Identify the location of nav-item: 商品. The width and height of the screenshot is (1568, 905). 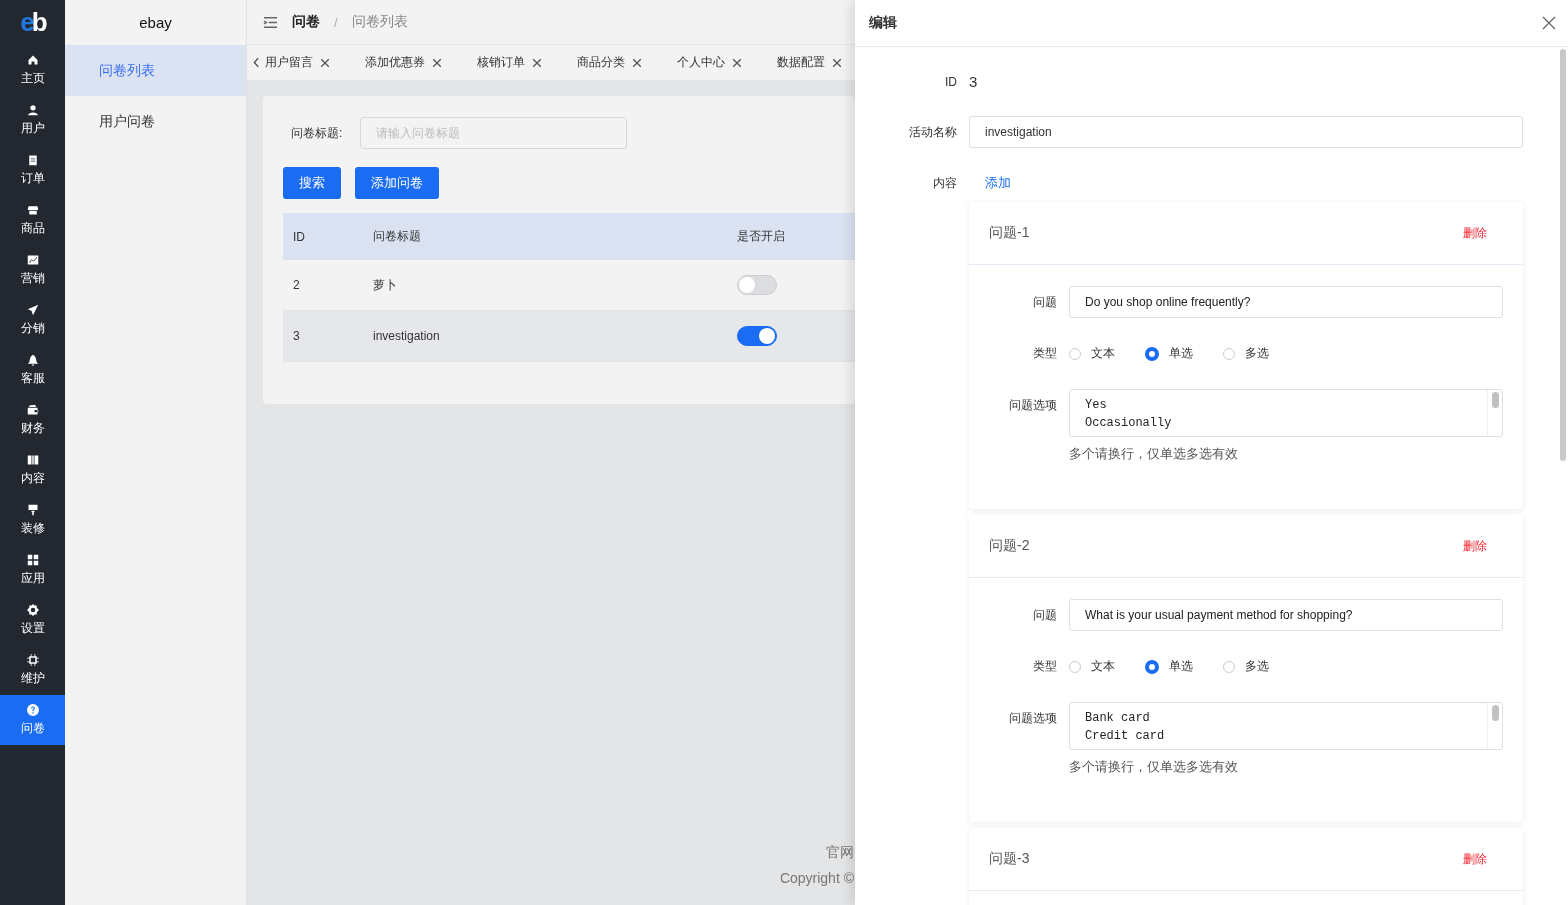
(32, 220).